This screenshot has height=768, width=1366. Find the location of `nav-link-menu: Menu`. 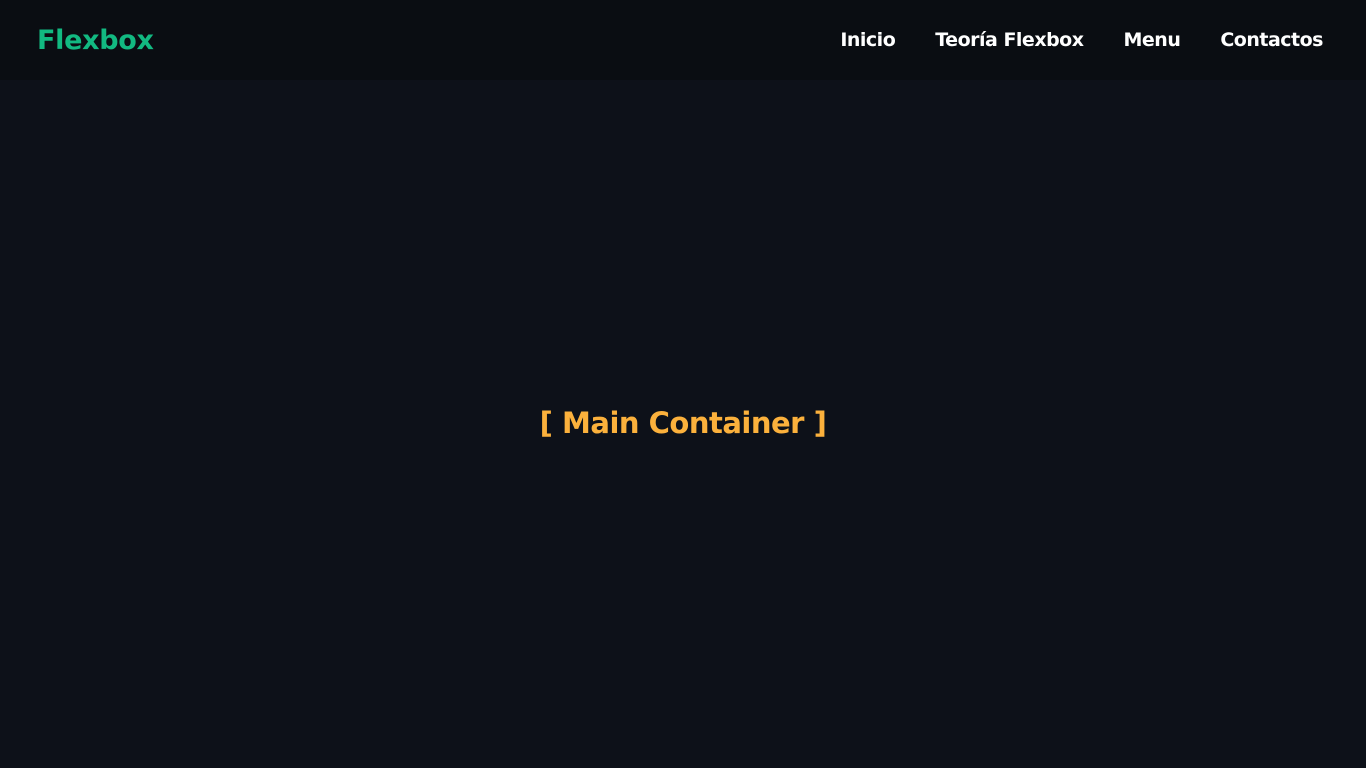

nav-link-menu: Menu is located at coordinates (1152, 40).